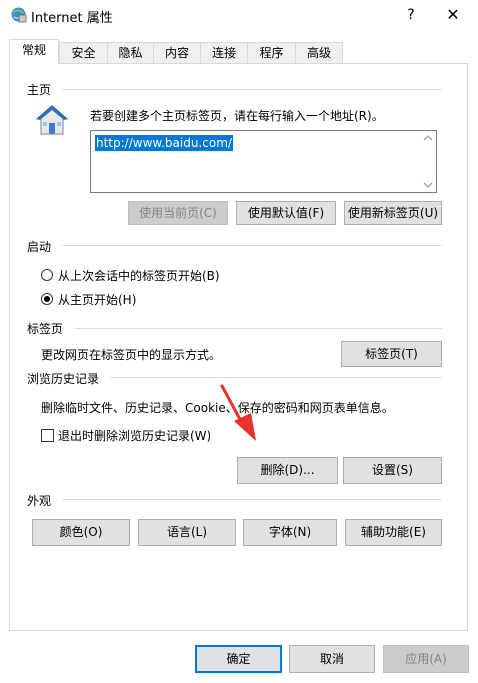  I want to click on tab-security: 安全, so click(83, 52).